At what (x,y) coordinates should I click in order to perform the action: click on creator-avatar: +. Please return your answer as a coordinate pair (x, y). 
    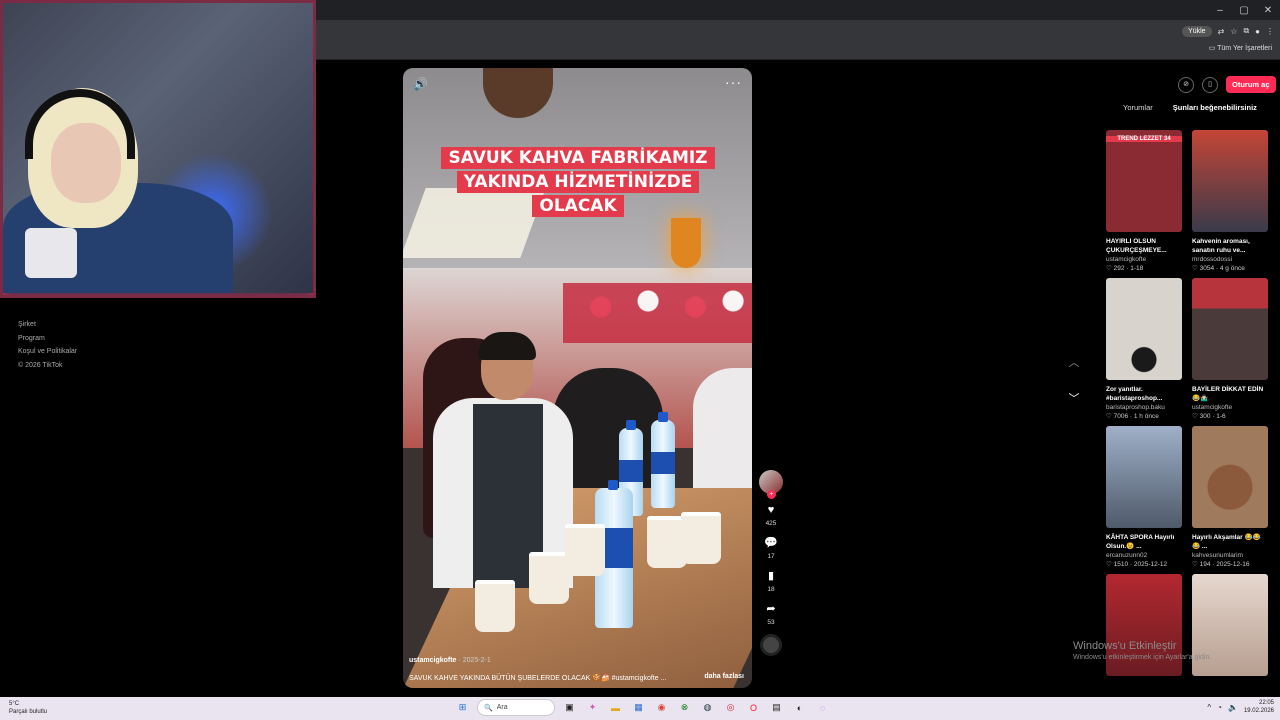
    Looking at the image, I should click on (771, 484).